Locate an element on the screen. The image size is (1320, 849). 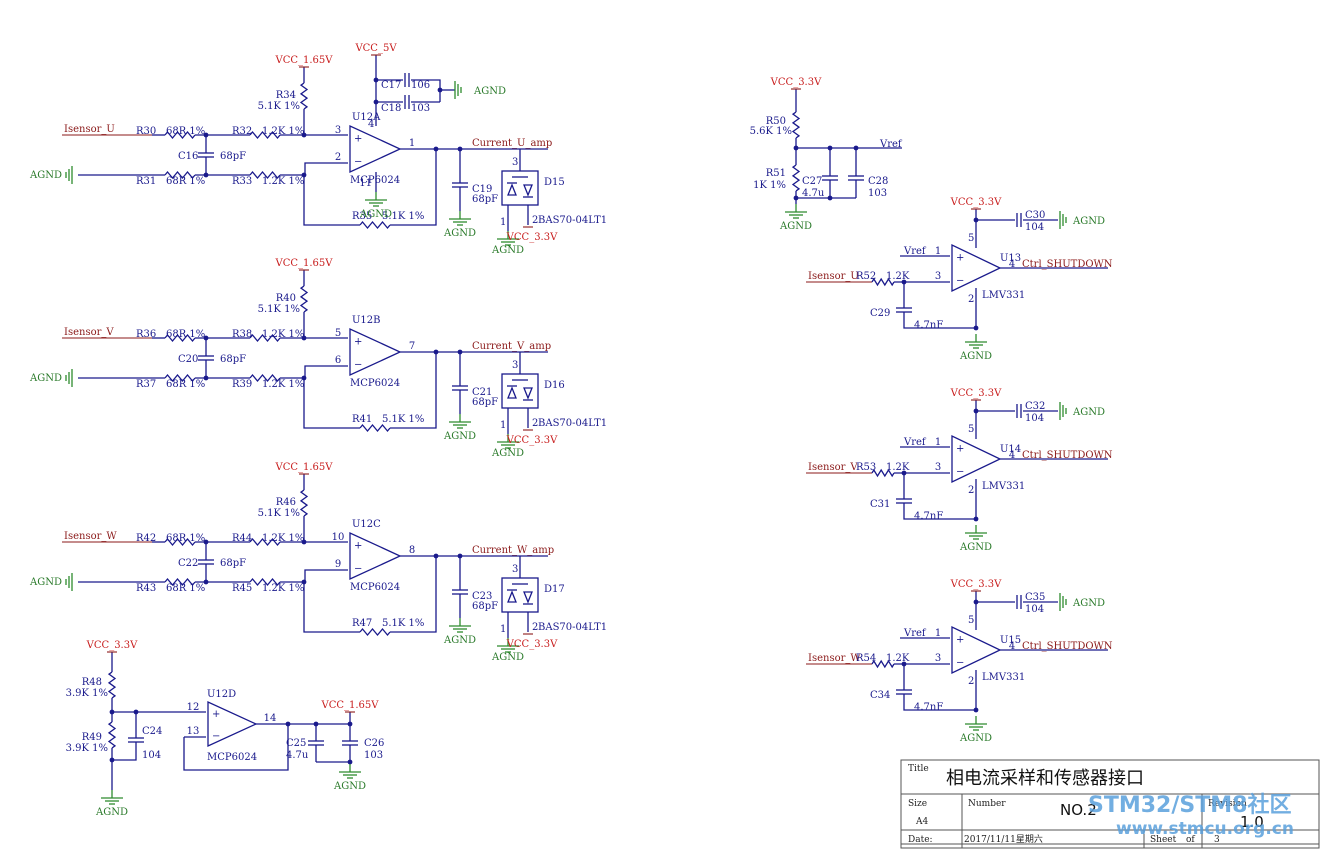
diode-ref: D17 is located at coordinates (554, 589).